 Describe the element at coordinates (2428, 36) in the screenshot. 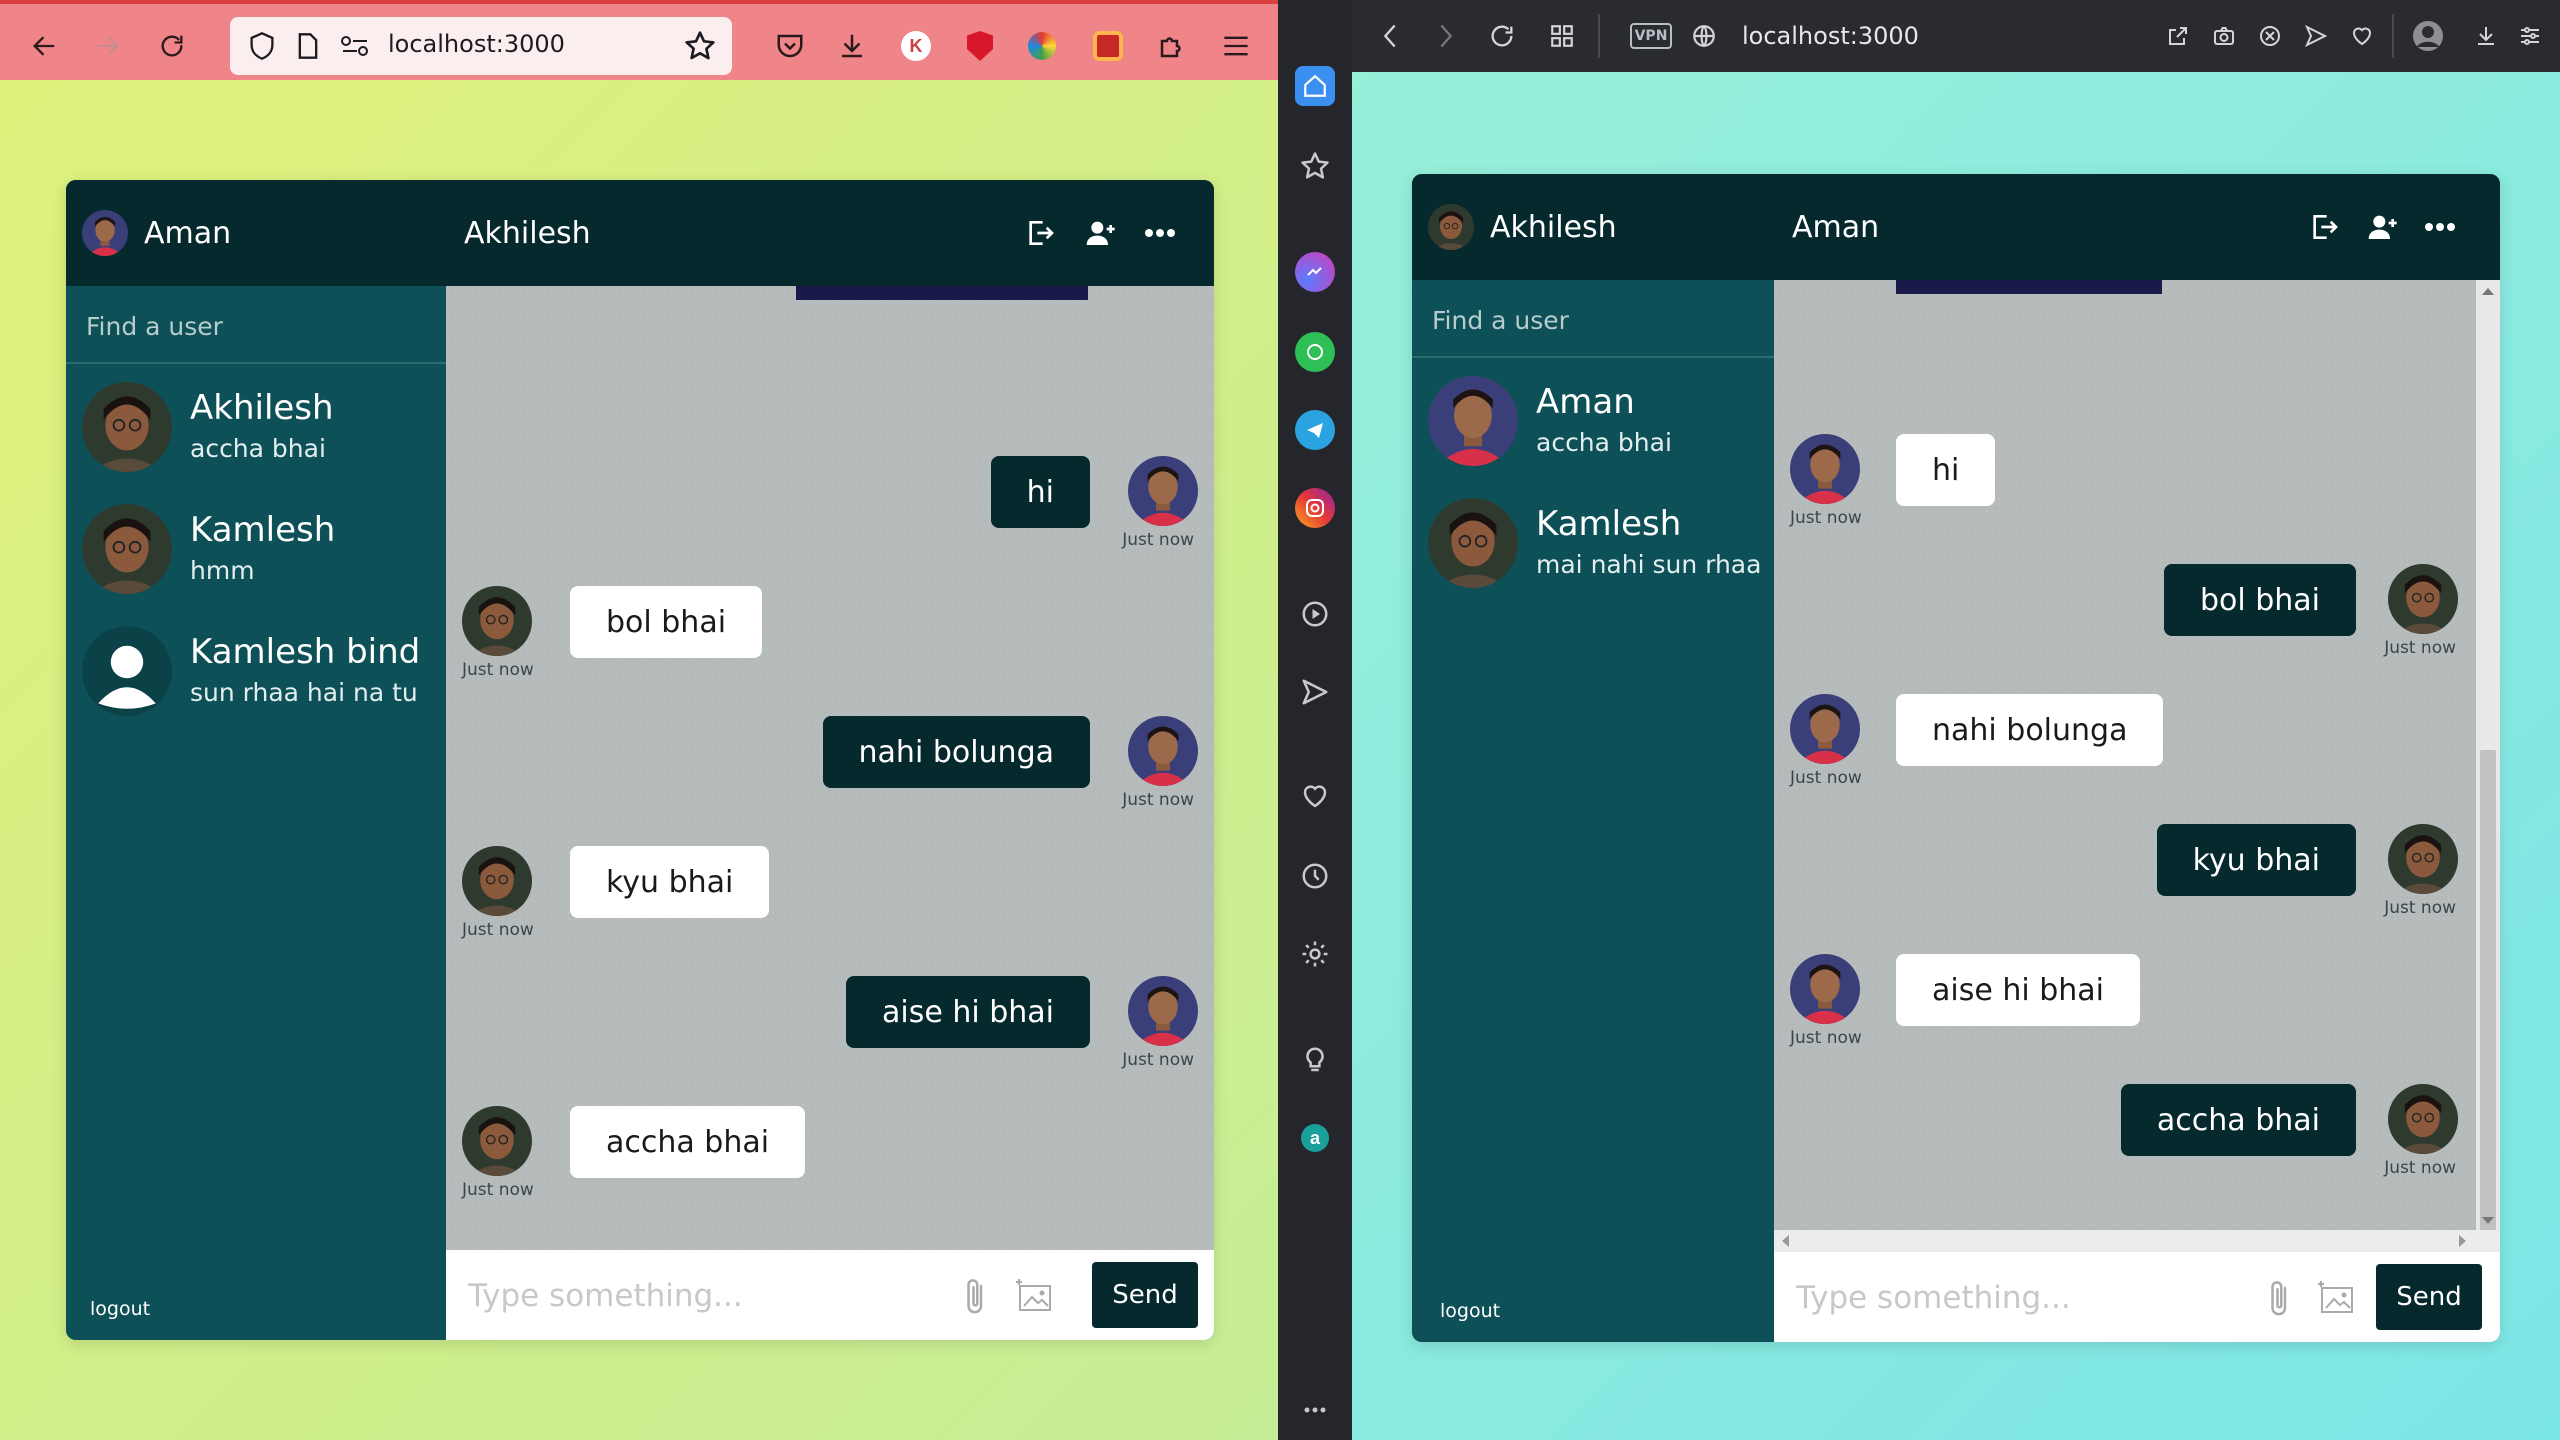

I see `profile-avatar-icon` at that location.